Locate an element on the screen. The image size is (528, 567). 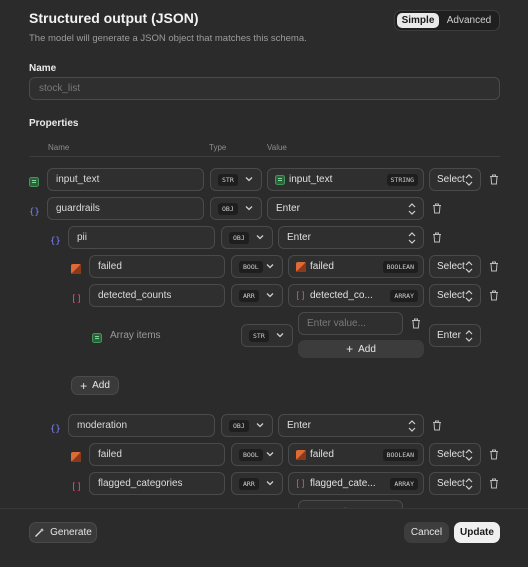
value-text: input_text is located at coordinates (311, 179).